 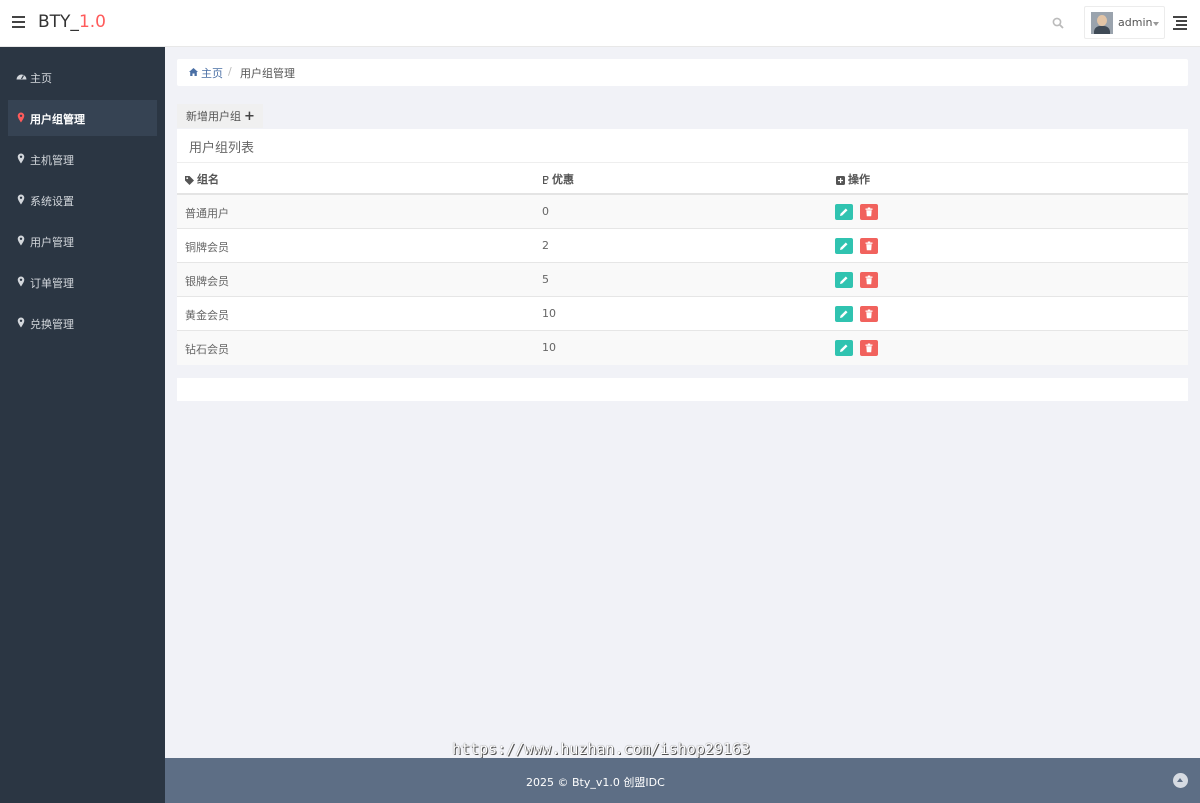 I want to click on sidebar-item-home: 主页, so click(x=82, y=77).